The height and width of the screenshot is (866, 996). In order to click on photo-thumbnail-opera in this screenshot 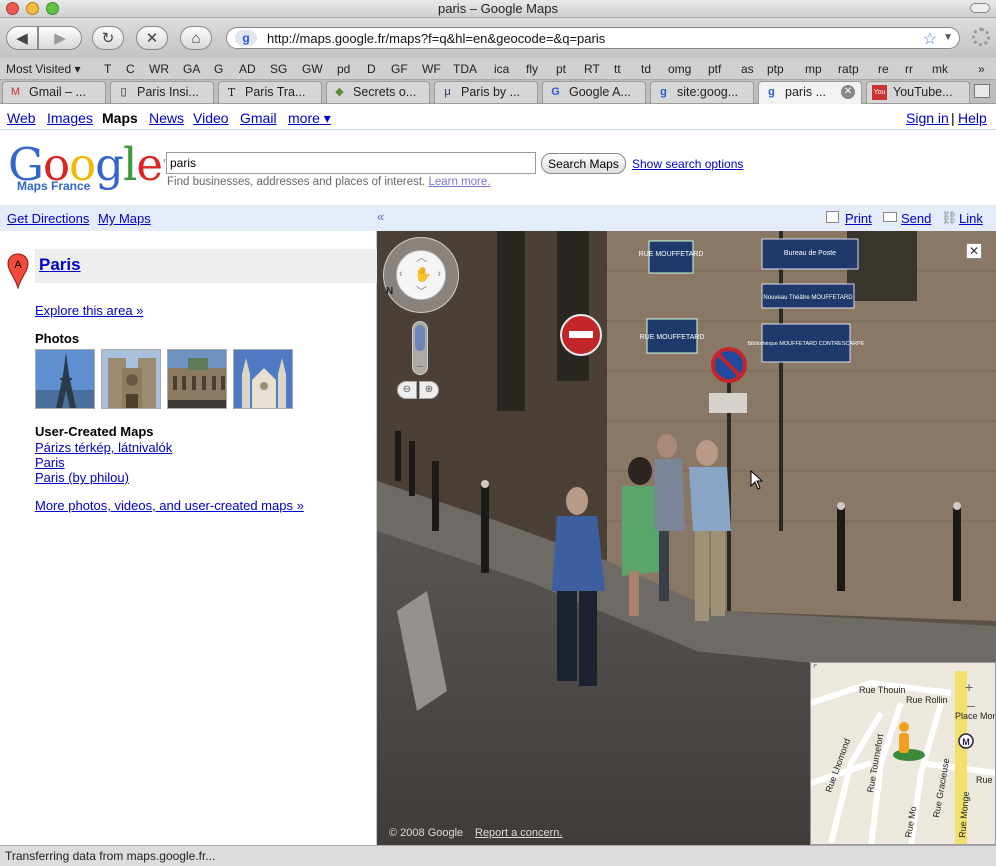, I will do `click(197, 379)`.